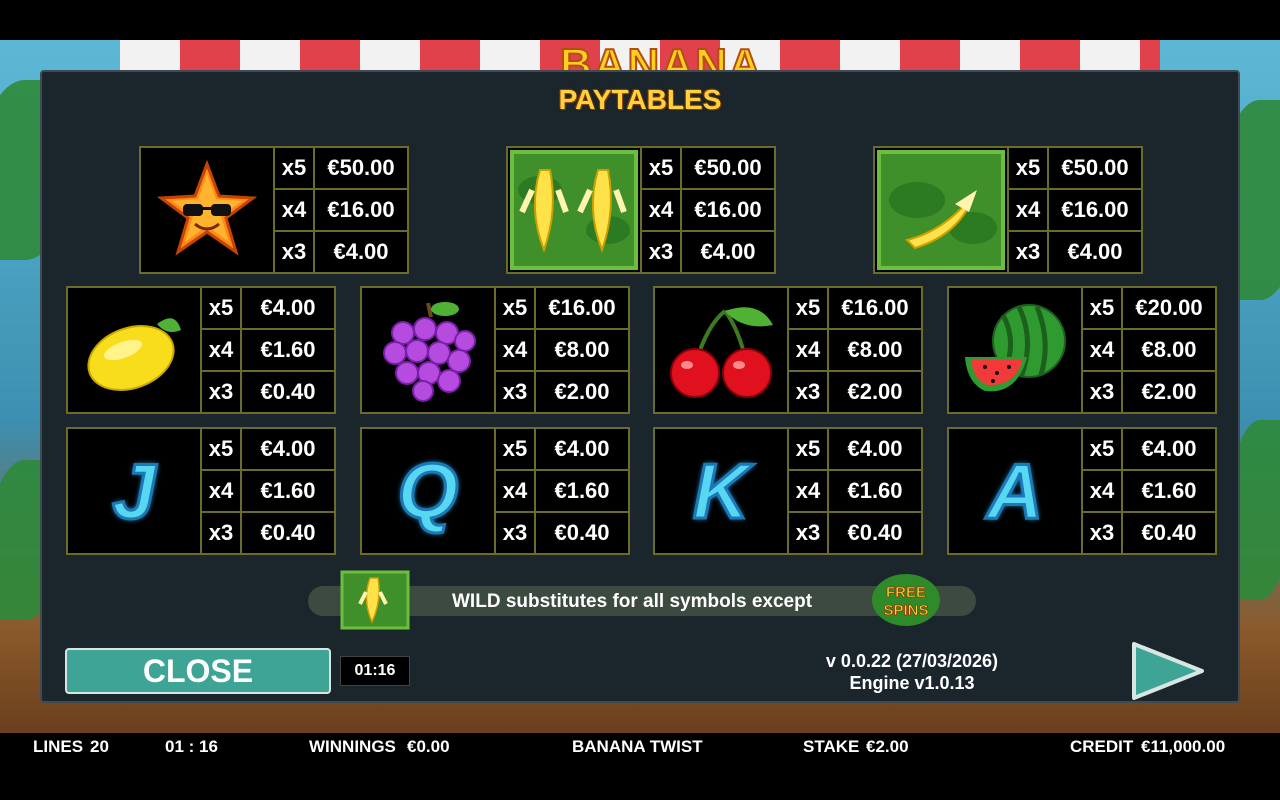 The width and height of the screenshot is (1280, 800). What do you see at coordinates (912, 683) in the screenshot?
I see `engine-label: Engine v1.0.13` at bounding box center [912, 683].